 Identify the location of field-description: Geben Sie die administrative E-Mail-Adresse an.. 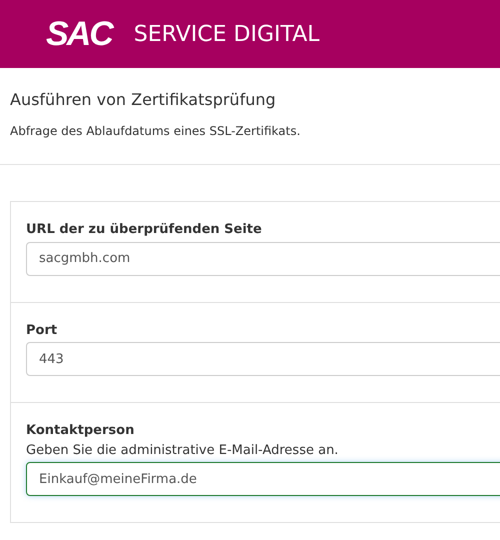
(183, 451).